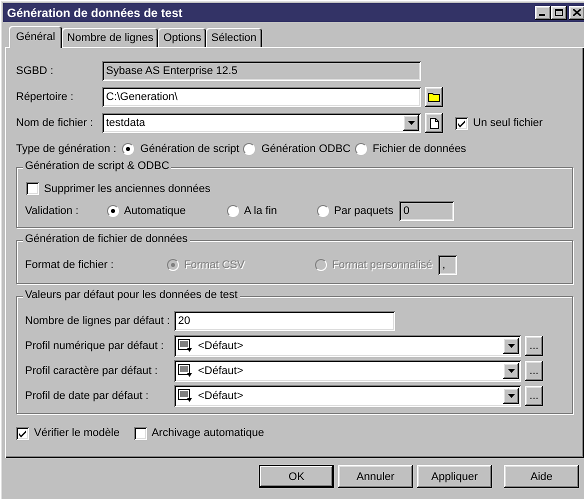 The image size is (584, 499). Describe the element at coordinates (419, 149) in the screenshot. I see `radio-label: Fichier de données` at that location.